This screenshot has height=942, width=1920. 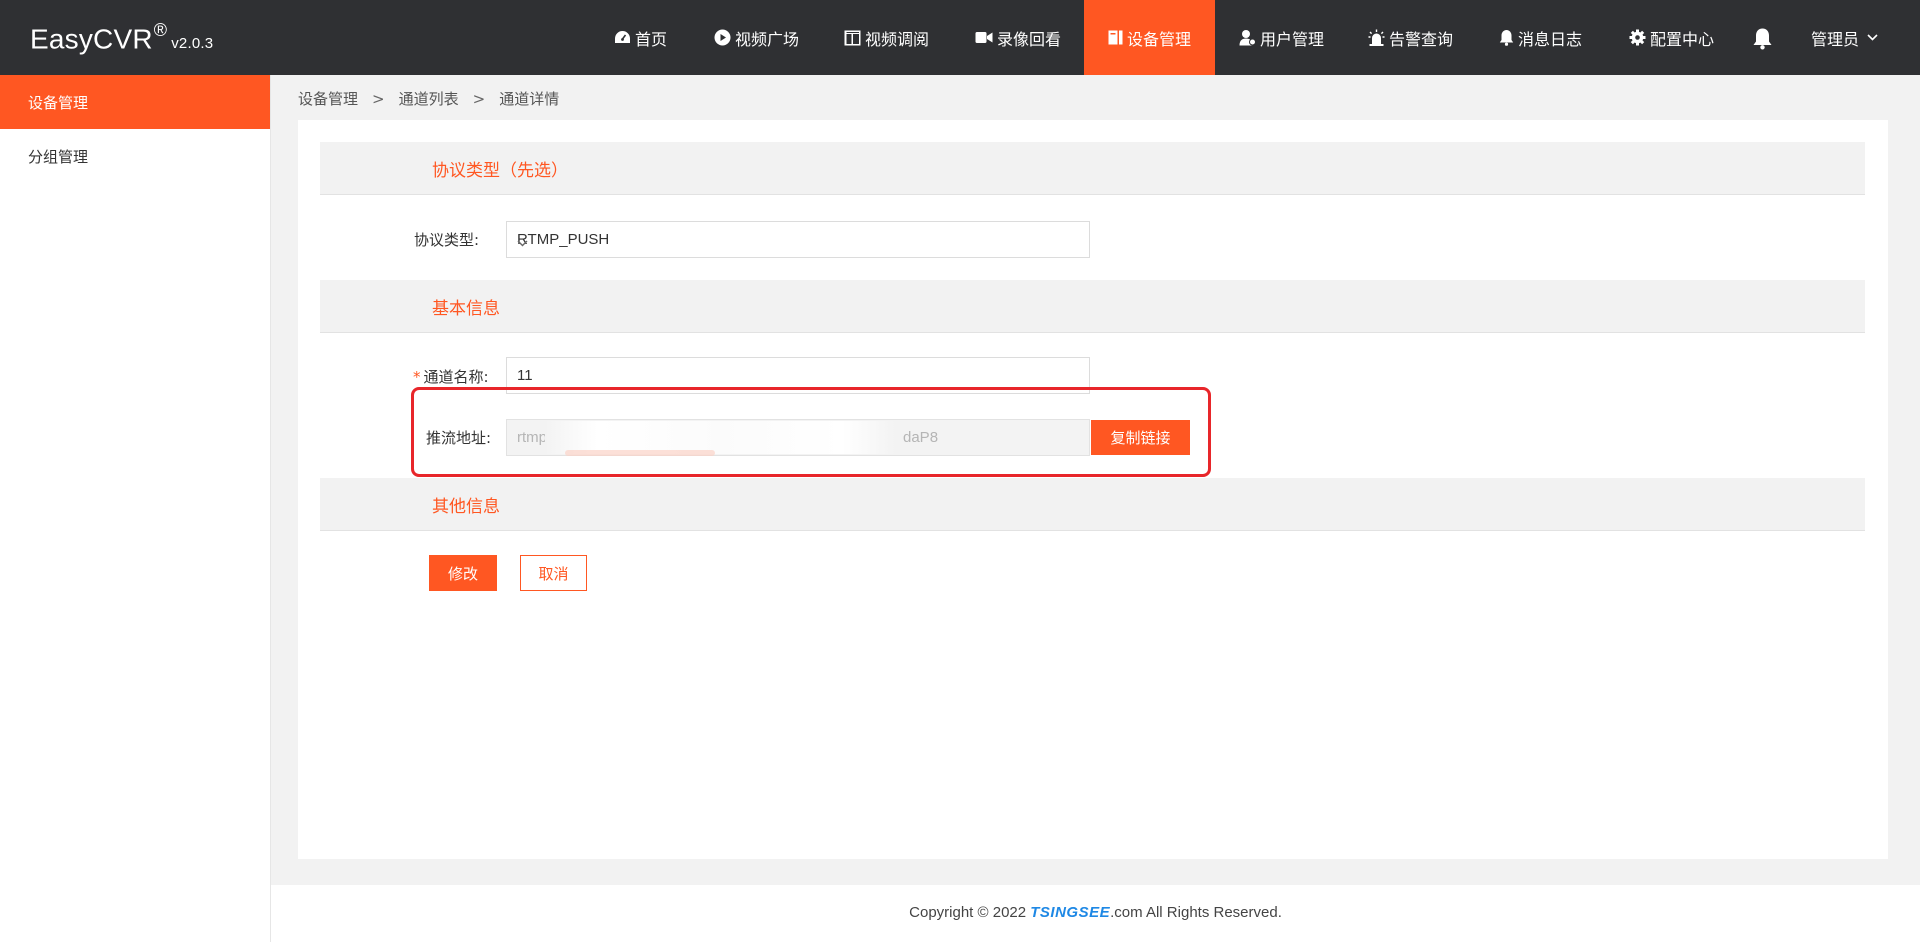 I want to click on nav-item-home: 首页, so click(x=640, y=37).